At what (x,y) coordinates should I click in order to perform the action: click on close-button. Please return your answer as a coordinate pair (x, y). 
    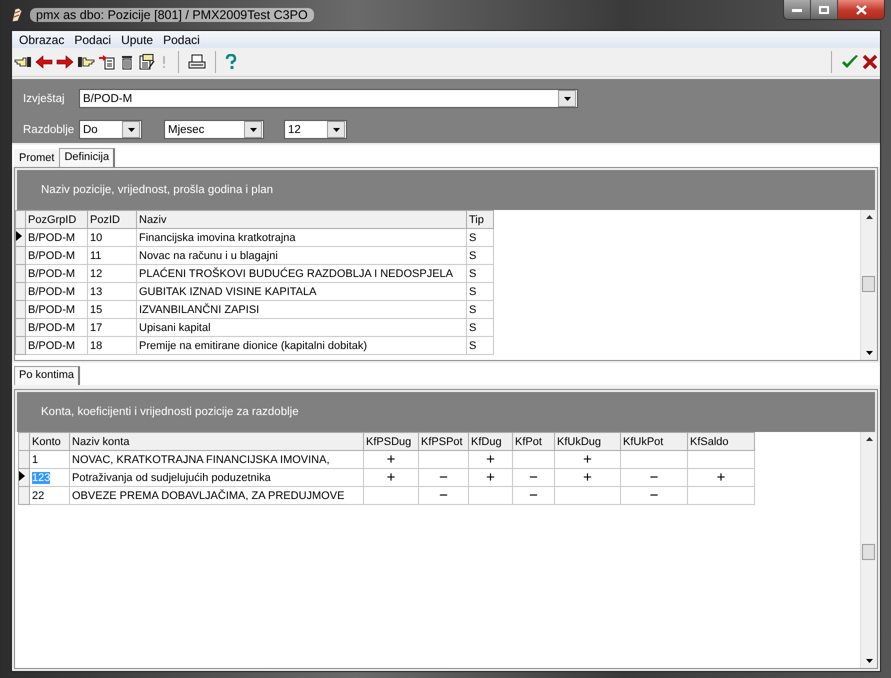
    Looking at the image, I should click on (861, 9).